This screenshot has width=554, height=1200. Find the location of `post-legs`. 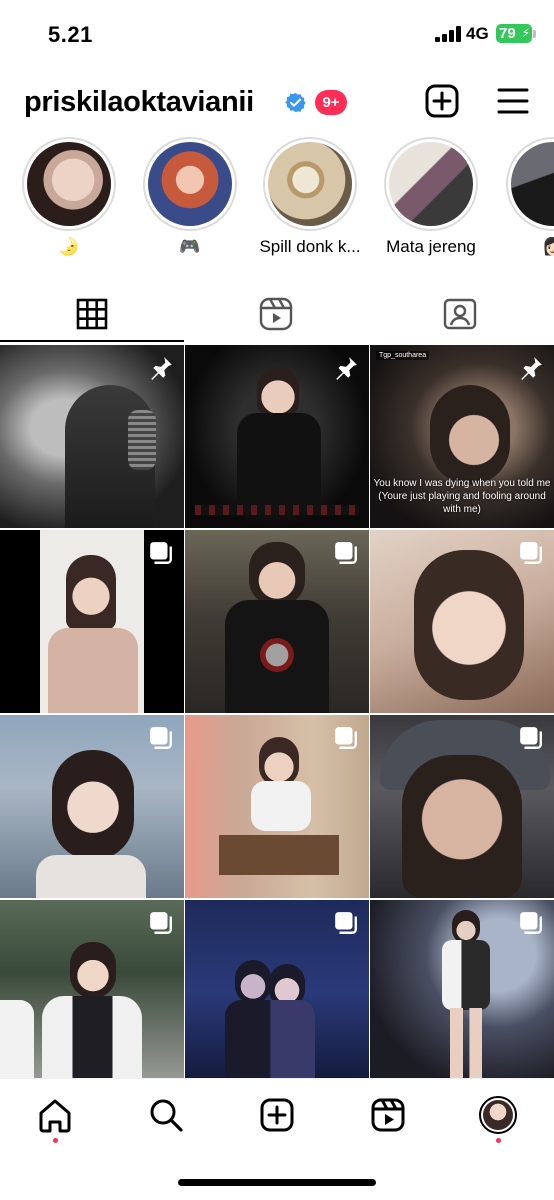

post-legs is located at coordinates (466, 1045).